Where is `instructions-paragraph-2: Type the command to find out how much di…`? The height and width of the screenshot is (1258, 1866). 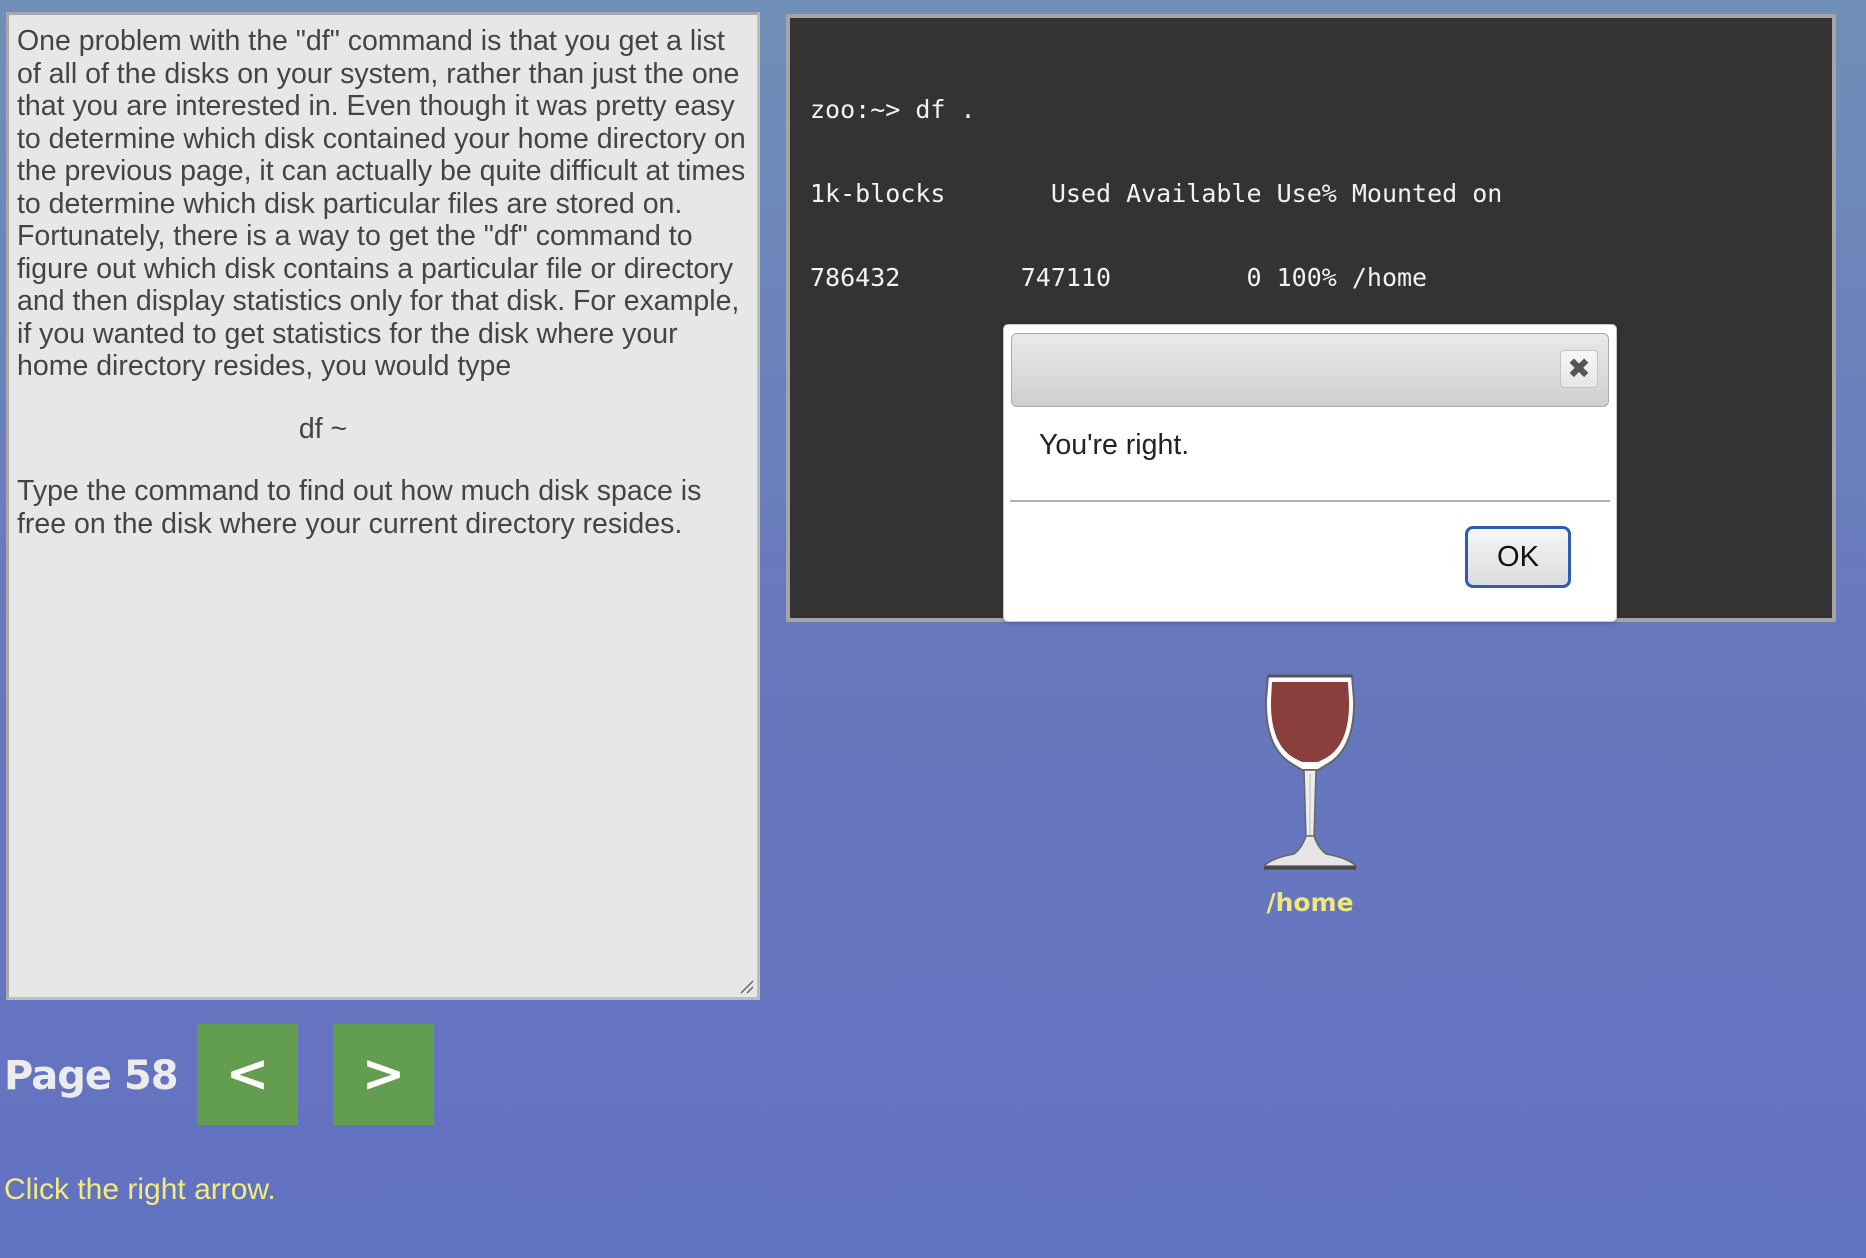 instructions-paragraph-2: Type the command to find out how much di… is located at coordinates (359, 507).